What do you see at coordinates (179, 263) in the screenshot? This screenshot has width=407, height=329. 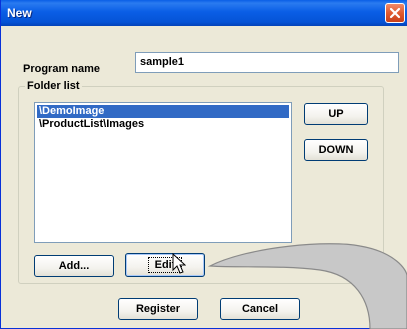 I see `mouse-cursor-icon` at bounding box center [179, 263].